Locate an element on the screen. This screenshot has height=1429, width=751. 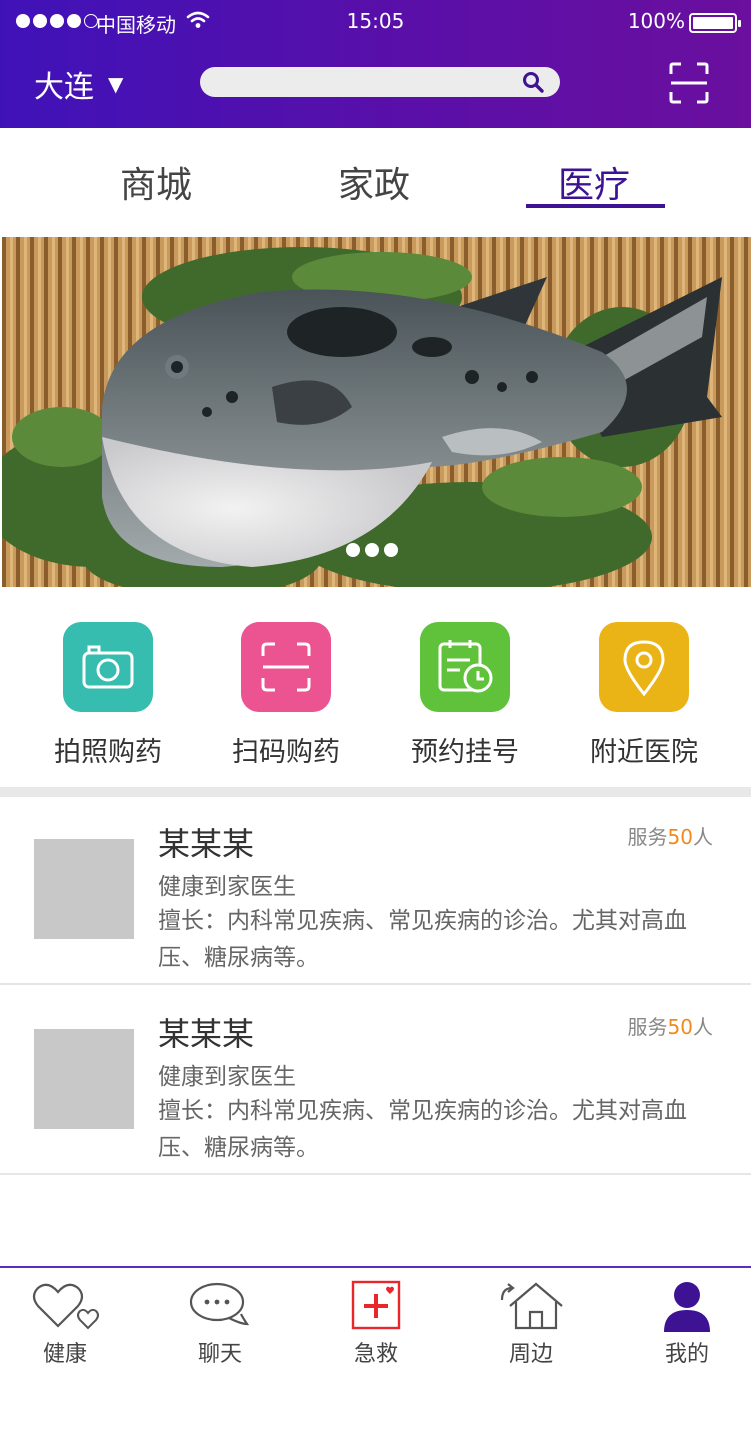
nav-first-aid: 急救 is located at coordinates (376, 1324).